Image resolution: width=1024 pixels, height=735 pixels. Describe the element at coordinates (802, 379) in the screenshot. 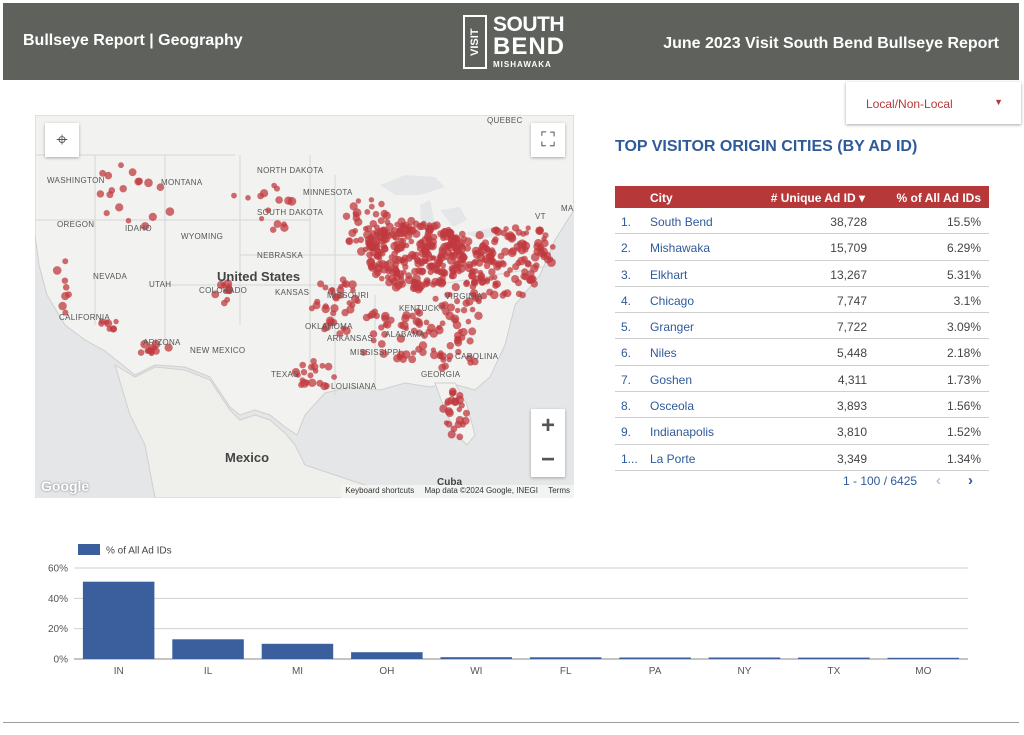

I see `table-row: 7. Goshen 4,311 1.73%` at that location.